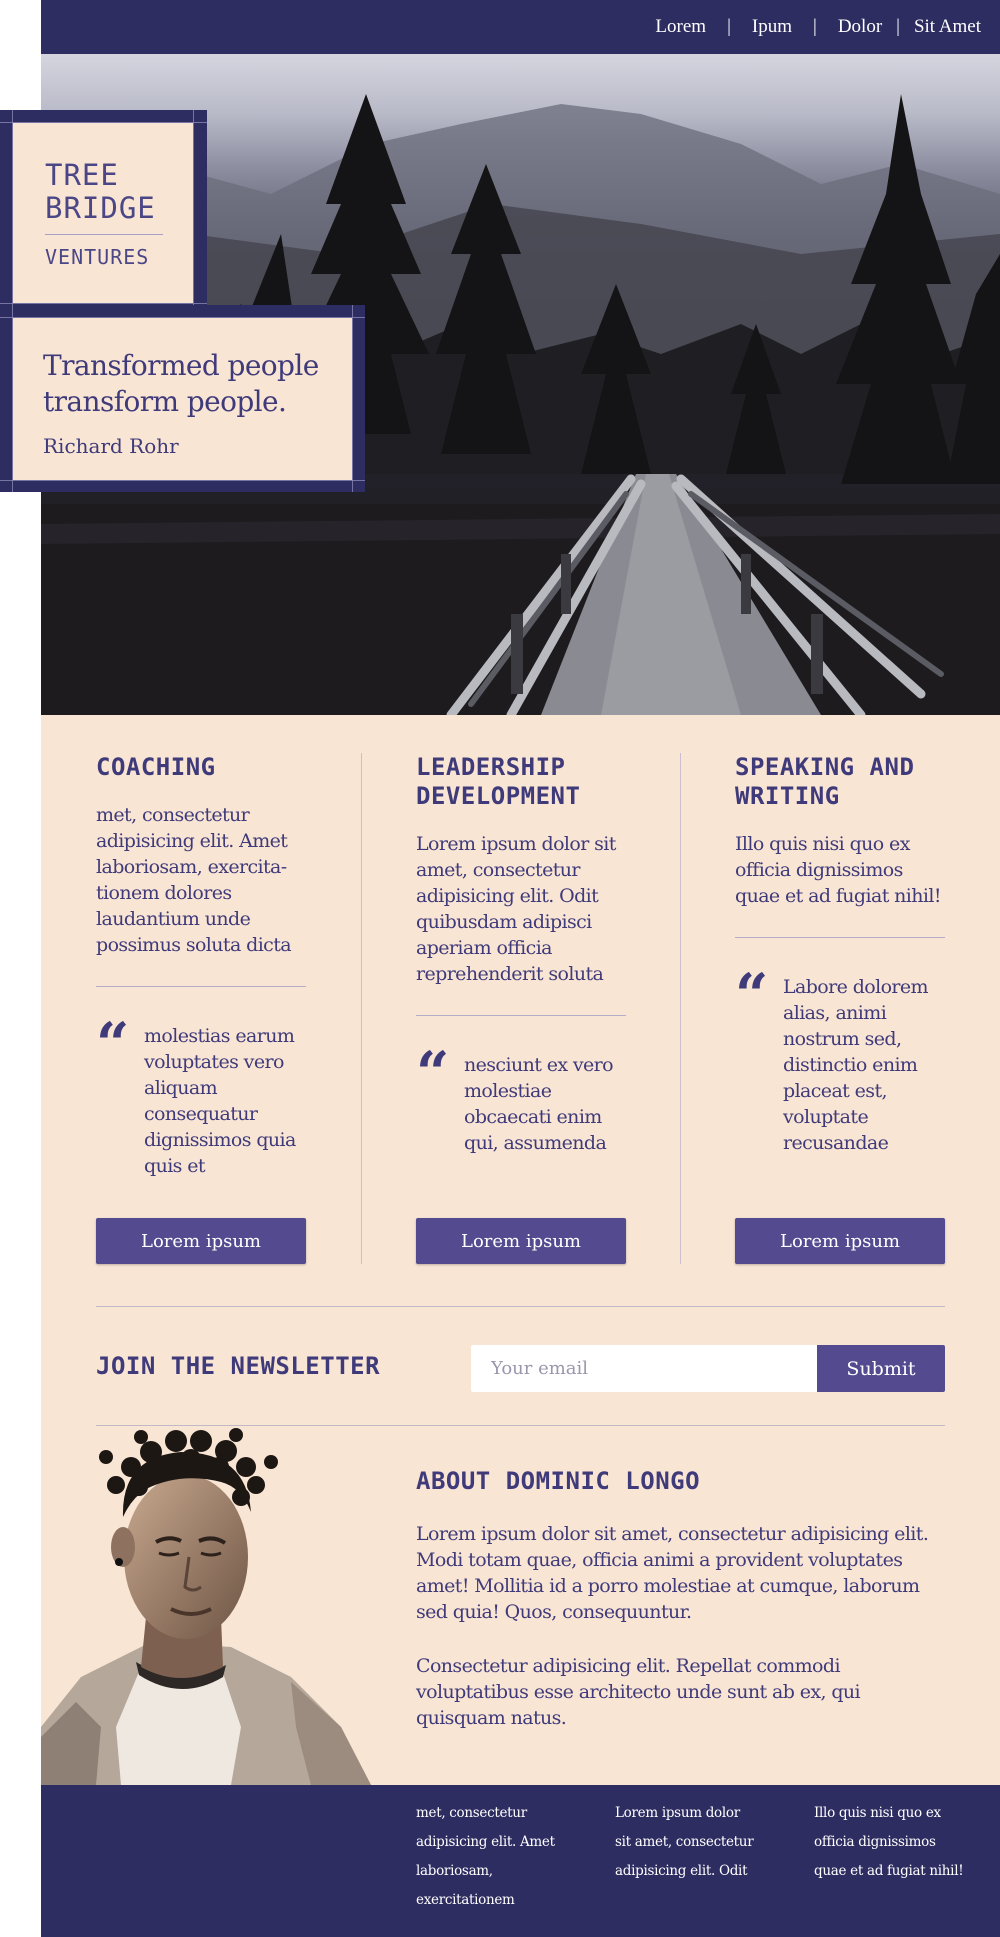  I want to click on service-title: SPEAKING AND WRITING, so click(825, 781).